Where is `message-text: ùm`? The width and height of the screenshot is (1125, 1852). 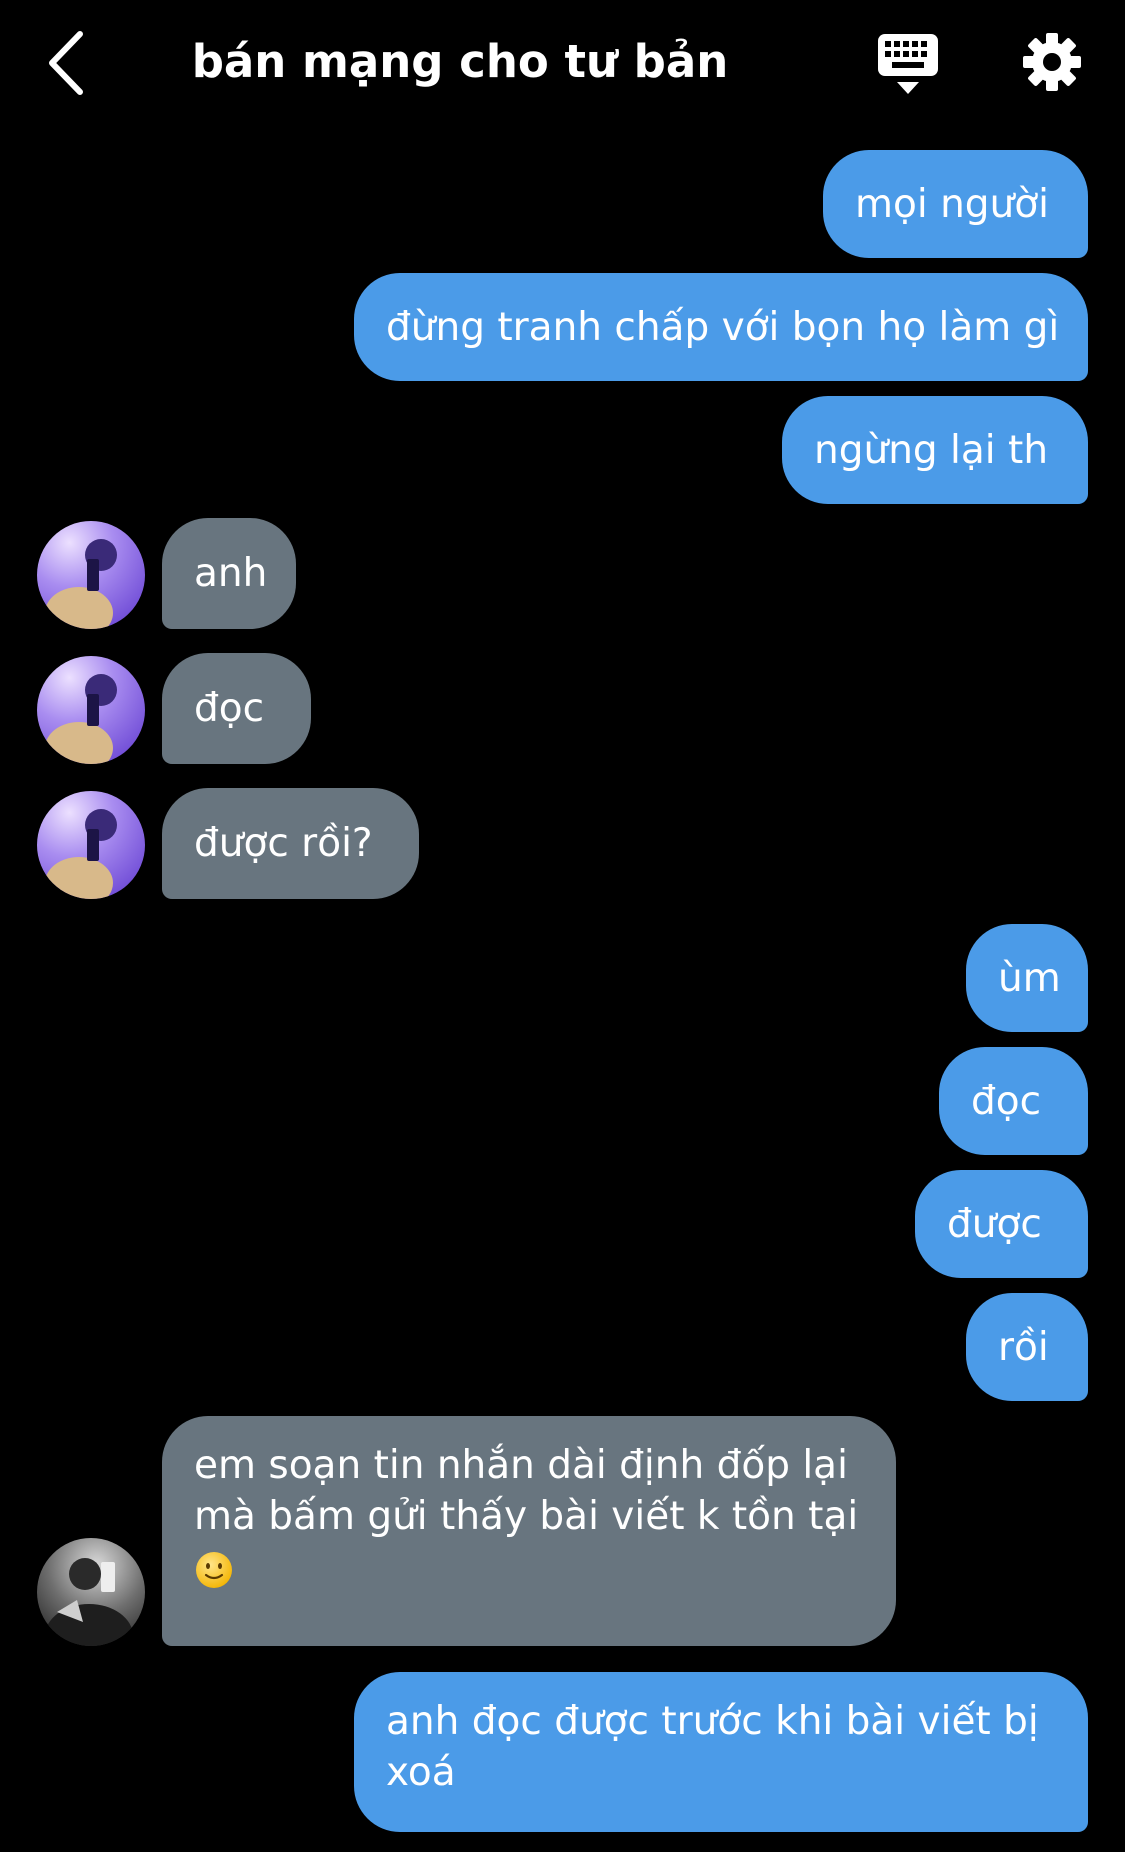 message-text: ùm is located at coordinates (1029, 978).